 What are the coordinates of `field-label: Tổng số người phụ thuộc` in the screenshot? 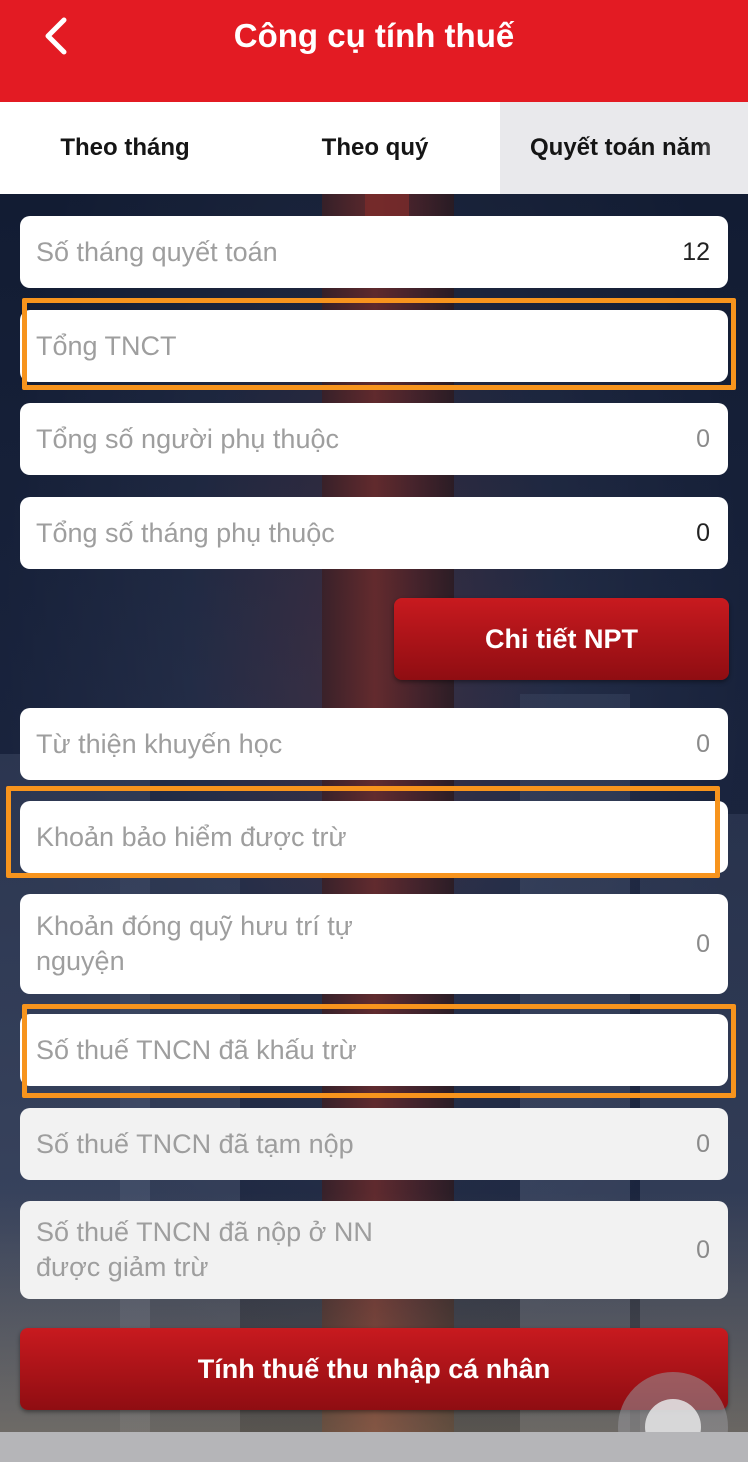 It's located at (187, 438).